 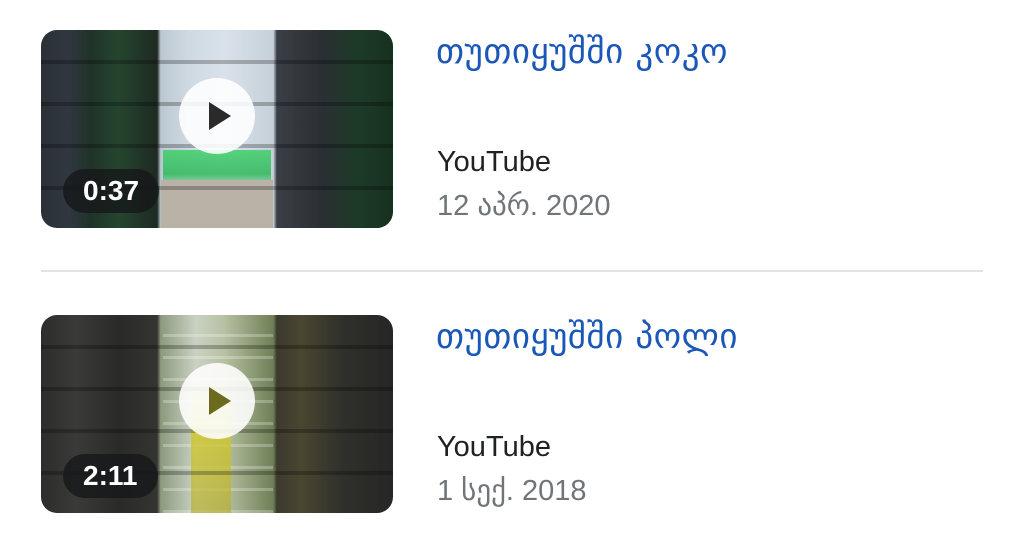 What do you see at coordinates (512, 491) in the screenshot?
I see `video-date: 1 სექ. 2018` at bounding box center [512, 491].